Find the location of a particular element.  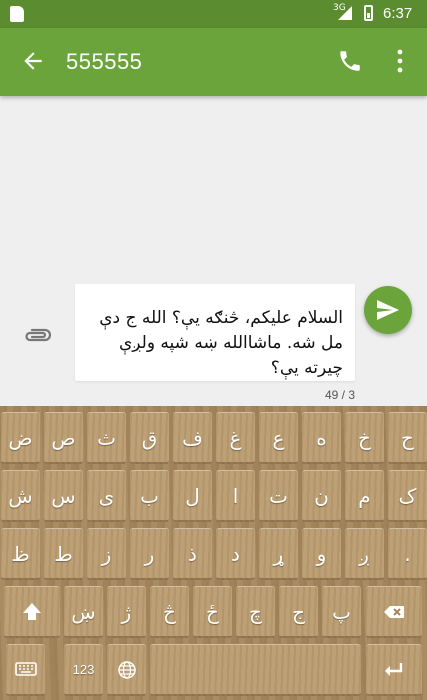

key: ا is located at coordinates (235, 496).